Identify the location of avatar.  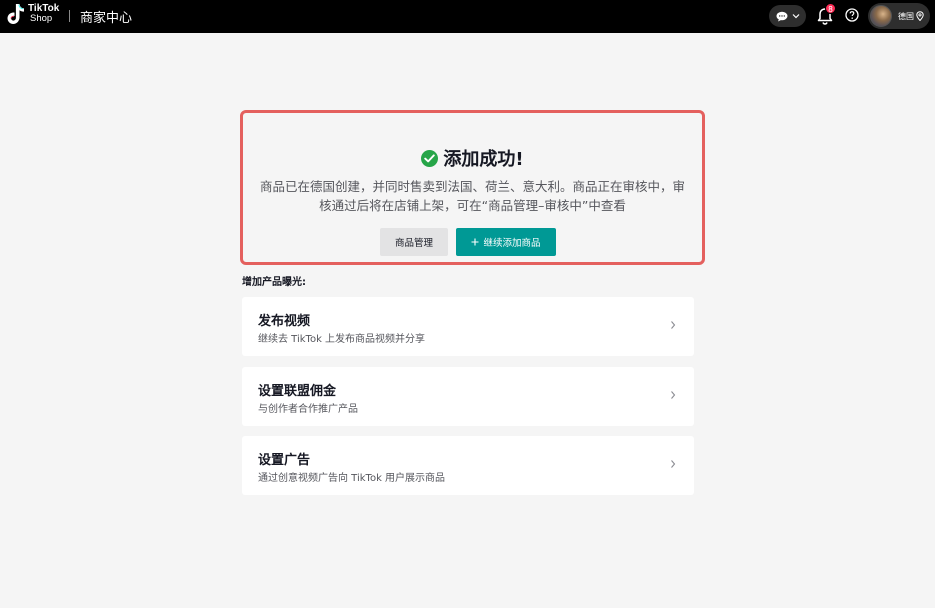
(881, 16).